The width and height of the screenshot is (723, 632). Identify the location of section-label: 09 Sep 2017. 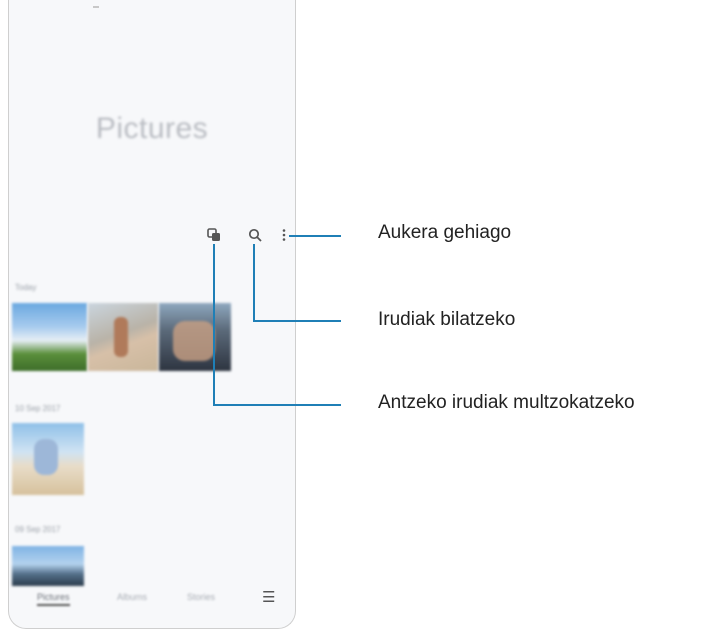
(38, 529).